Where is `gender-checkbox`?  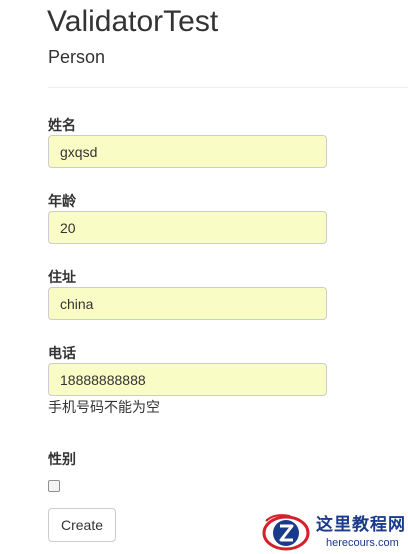
gender-checkbox is located at coordinates (54, 486).